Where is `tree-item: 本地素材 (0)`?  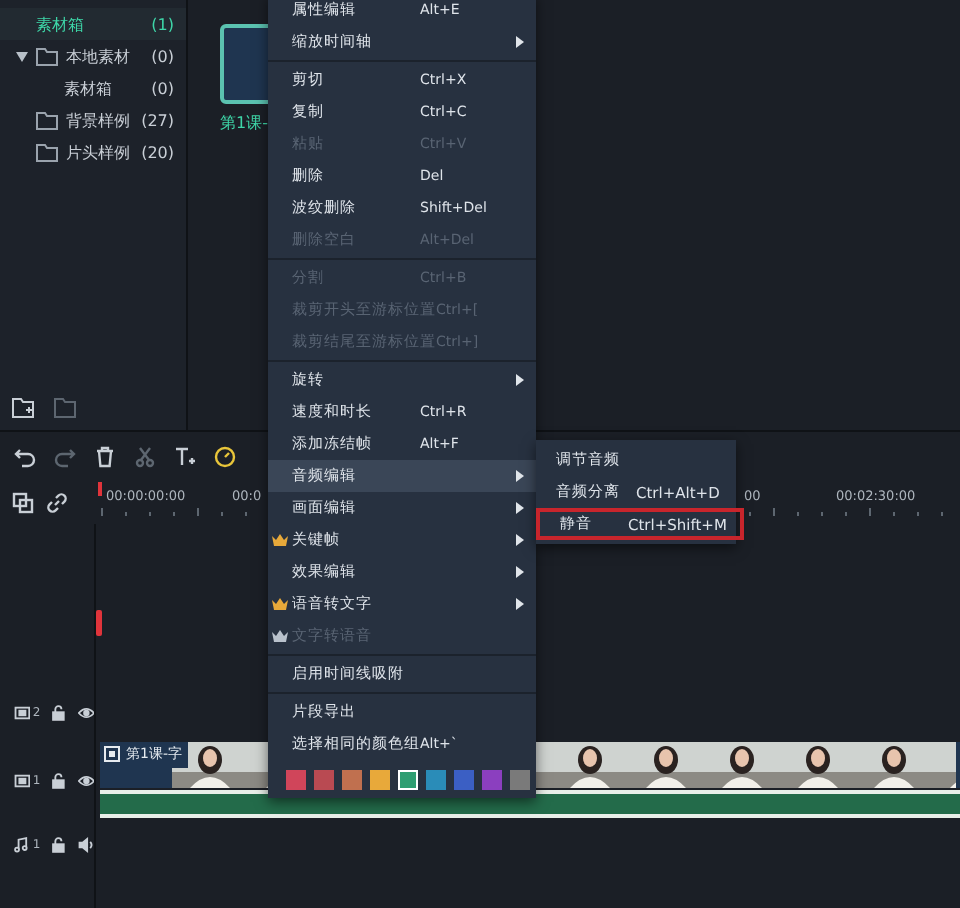 tree-item: 本地素材 (0) is located at coordinates (93, 56).